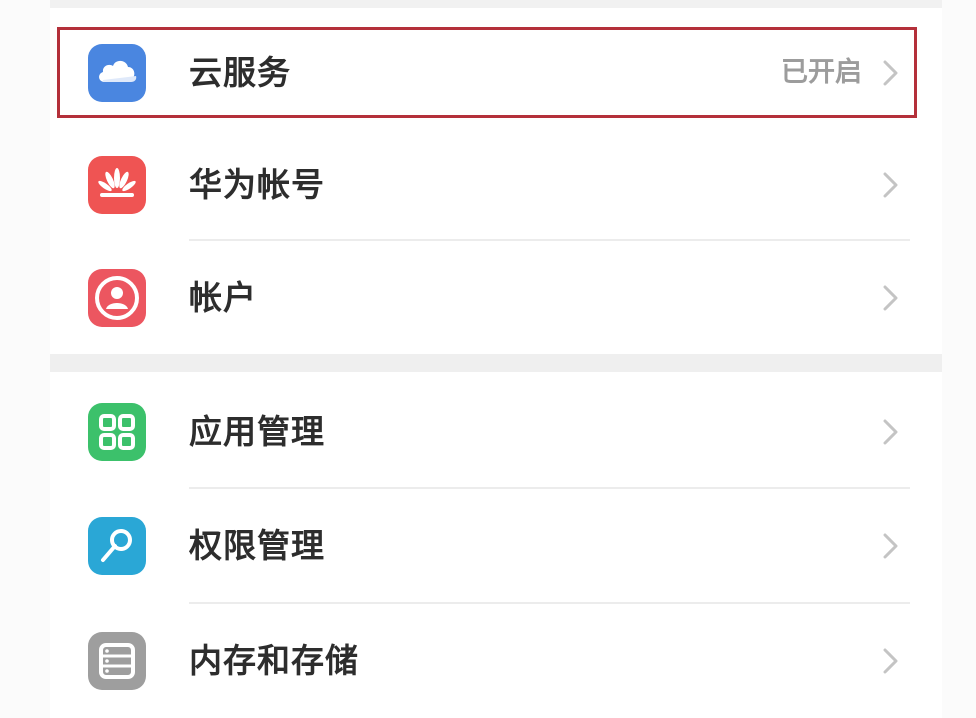 The image size is (976, 718). What do you see at coordinates (274, 660) in the screenshot?
I see `settings-item-label: 内存和存储` at bounding box center [274, 660].